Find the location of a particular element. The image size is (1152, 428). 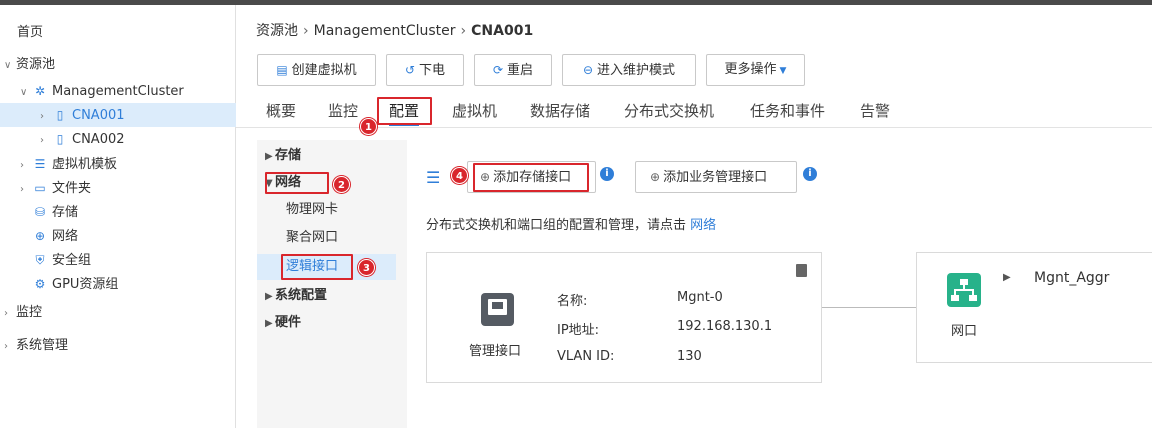

content-gutter is located at coordinates (401, 284).